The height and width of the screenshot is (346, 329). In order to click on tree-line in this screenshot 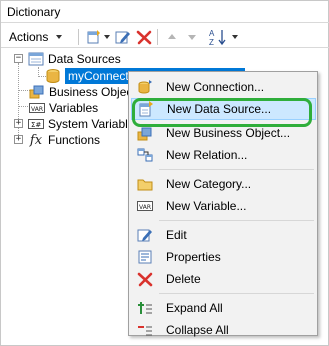, I will do `click(18, 102)`.